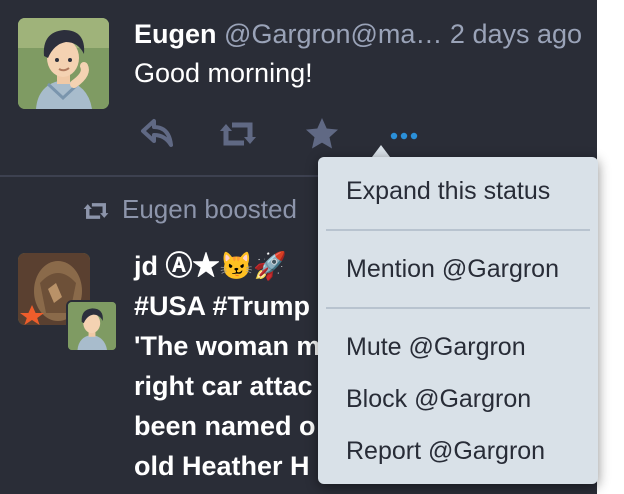  I want to click on menu-item-report: Report @Gargron, so click(445, 451).